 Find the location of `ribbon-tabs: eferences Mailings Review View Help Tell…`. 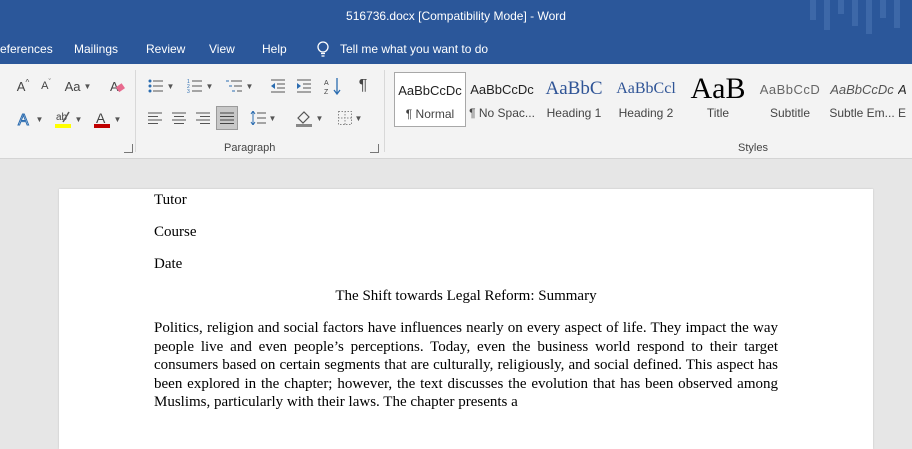

ribbon-tabs: eferences Mailings Review View Help Tell… is located at coordinates (456, 49).